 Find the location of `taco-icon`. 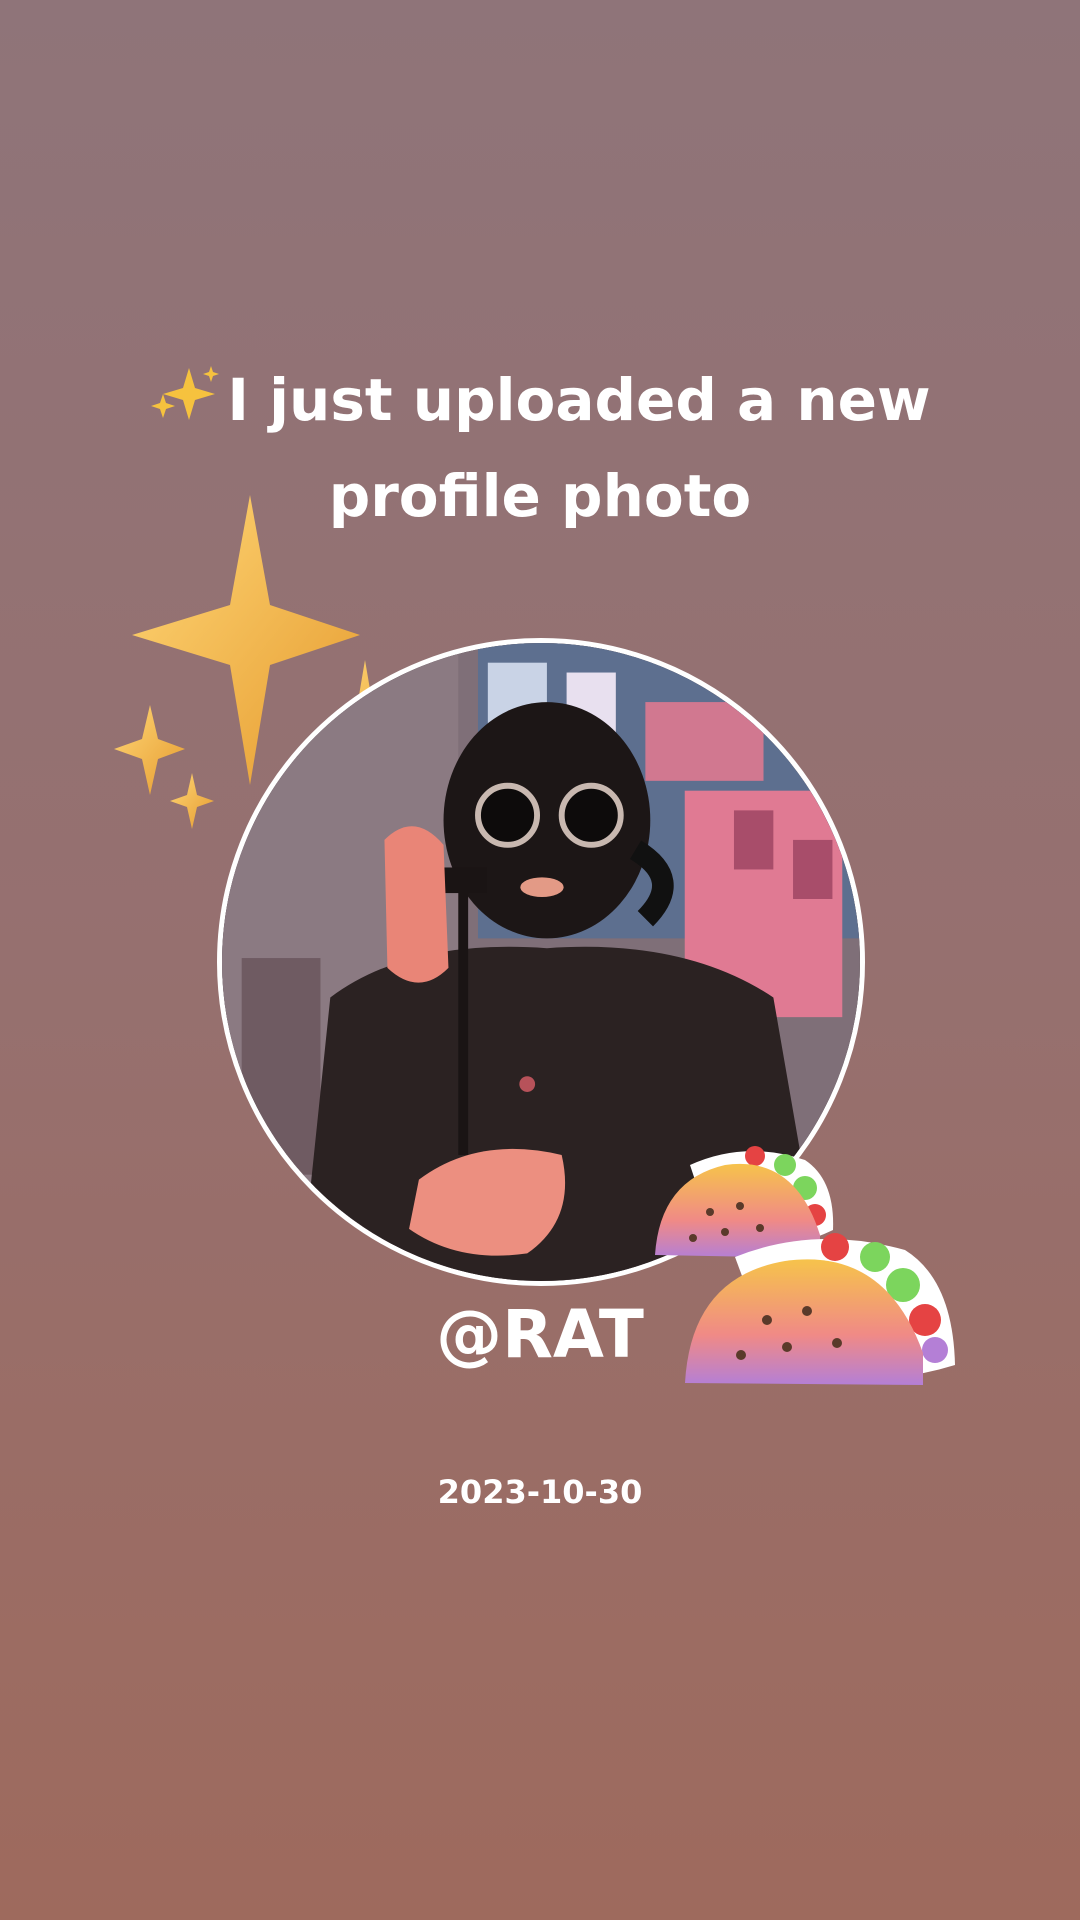

taco-icon is located at coordinates (820, 1309).